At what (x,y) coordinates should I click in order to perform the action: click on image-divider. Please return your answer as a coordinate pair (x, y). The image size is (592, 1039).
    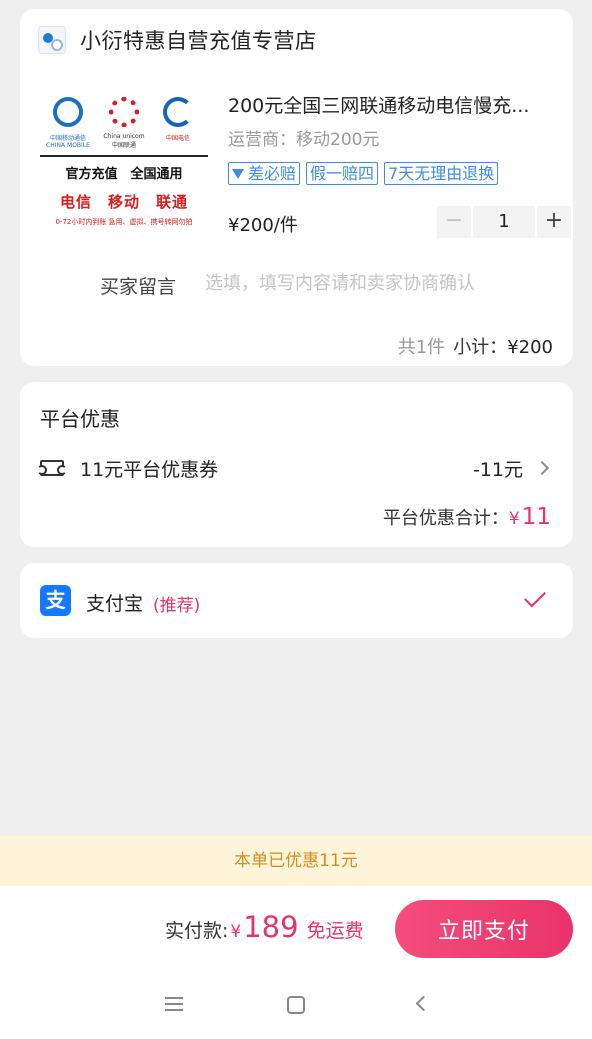
    Looking at the image, I should click on (124, 156).